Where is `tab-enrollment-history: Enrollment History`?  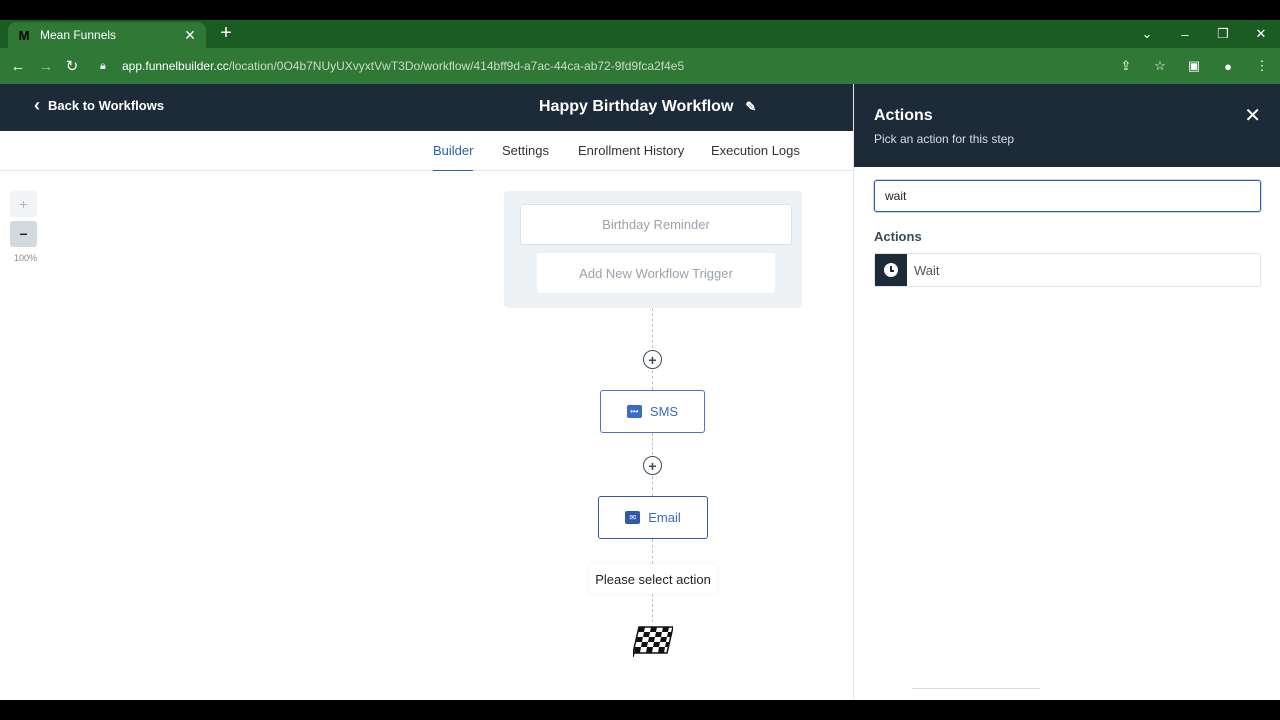
tab-enrollment-history: Enrollment History is located at coordinates (631, 156).